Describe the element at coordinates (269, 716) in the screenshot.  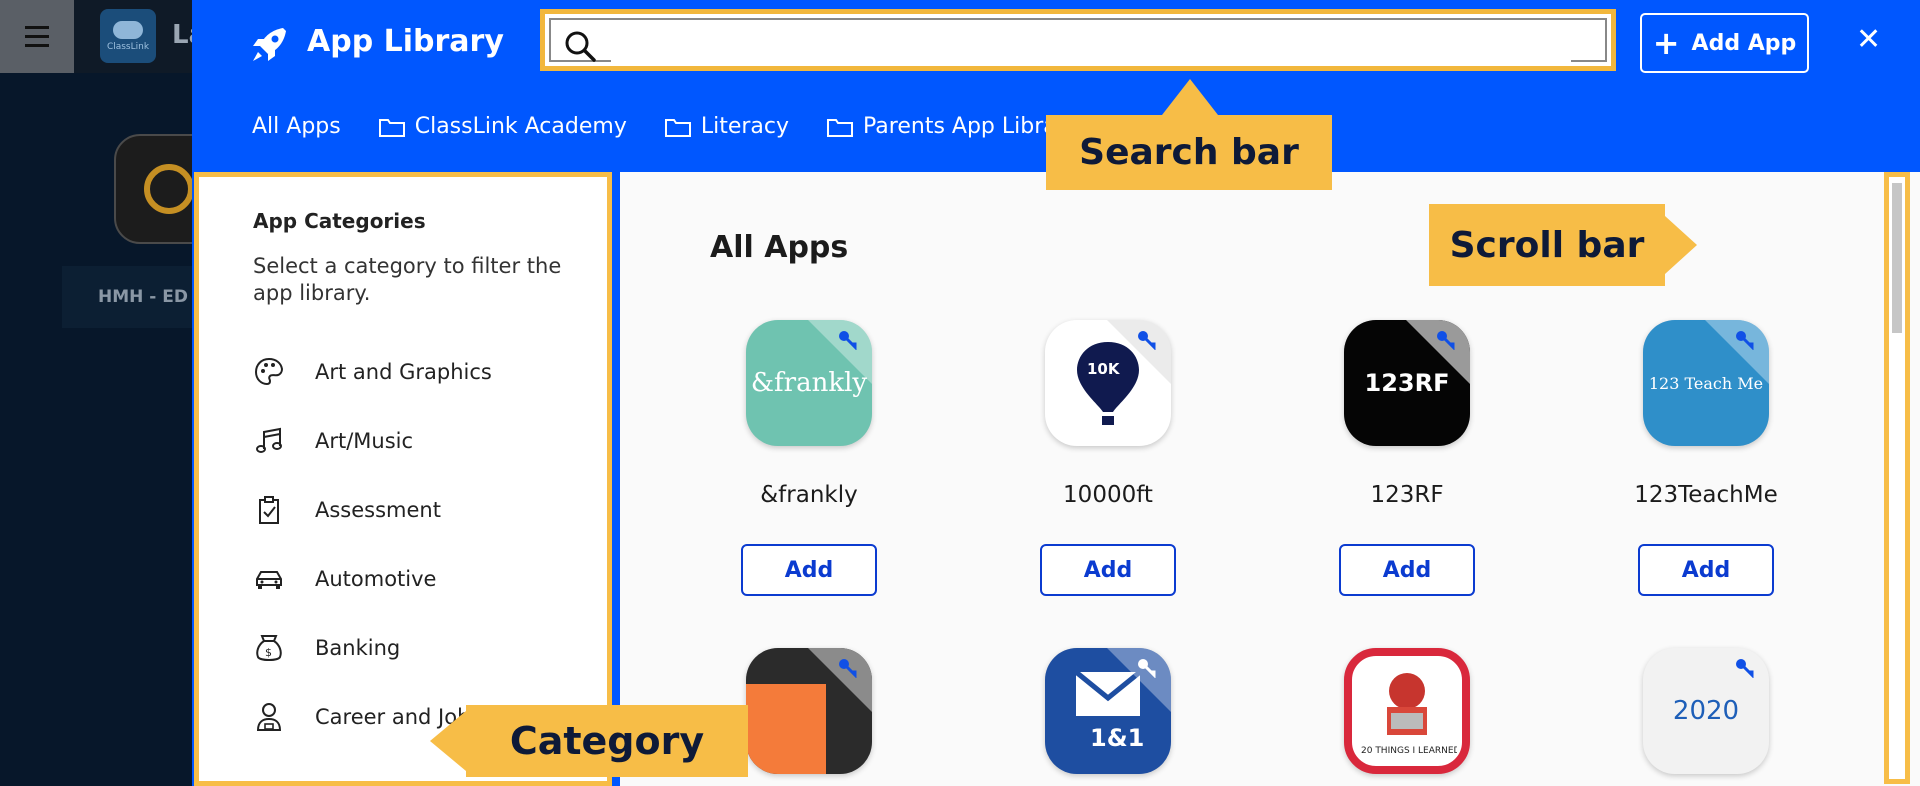
I see `person-briefcase-icon` at that location.